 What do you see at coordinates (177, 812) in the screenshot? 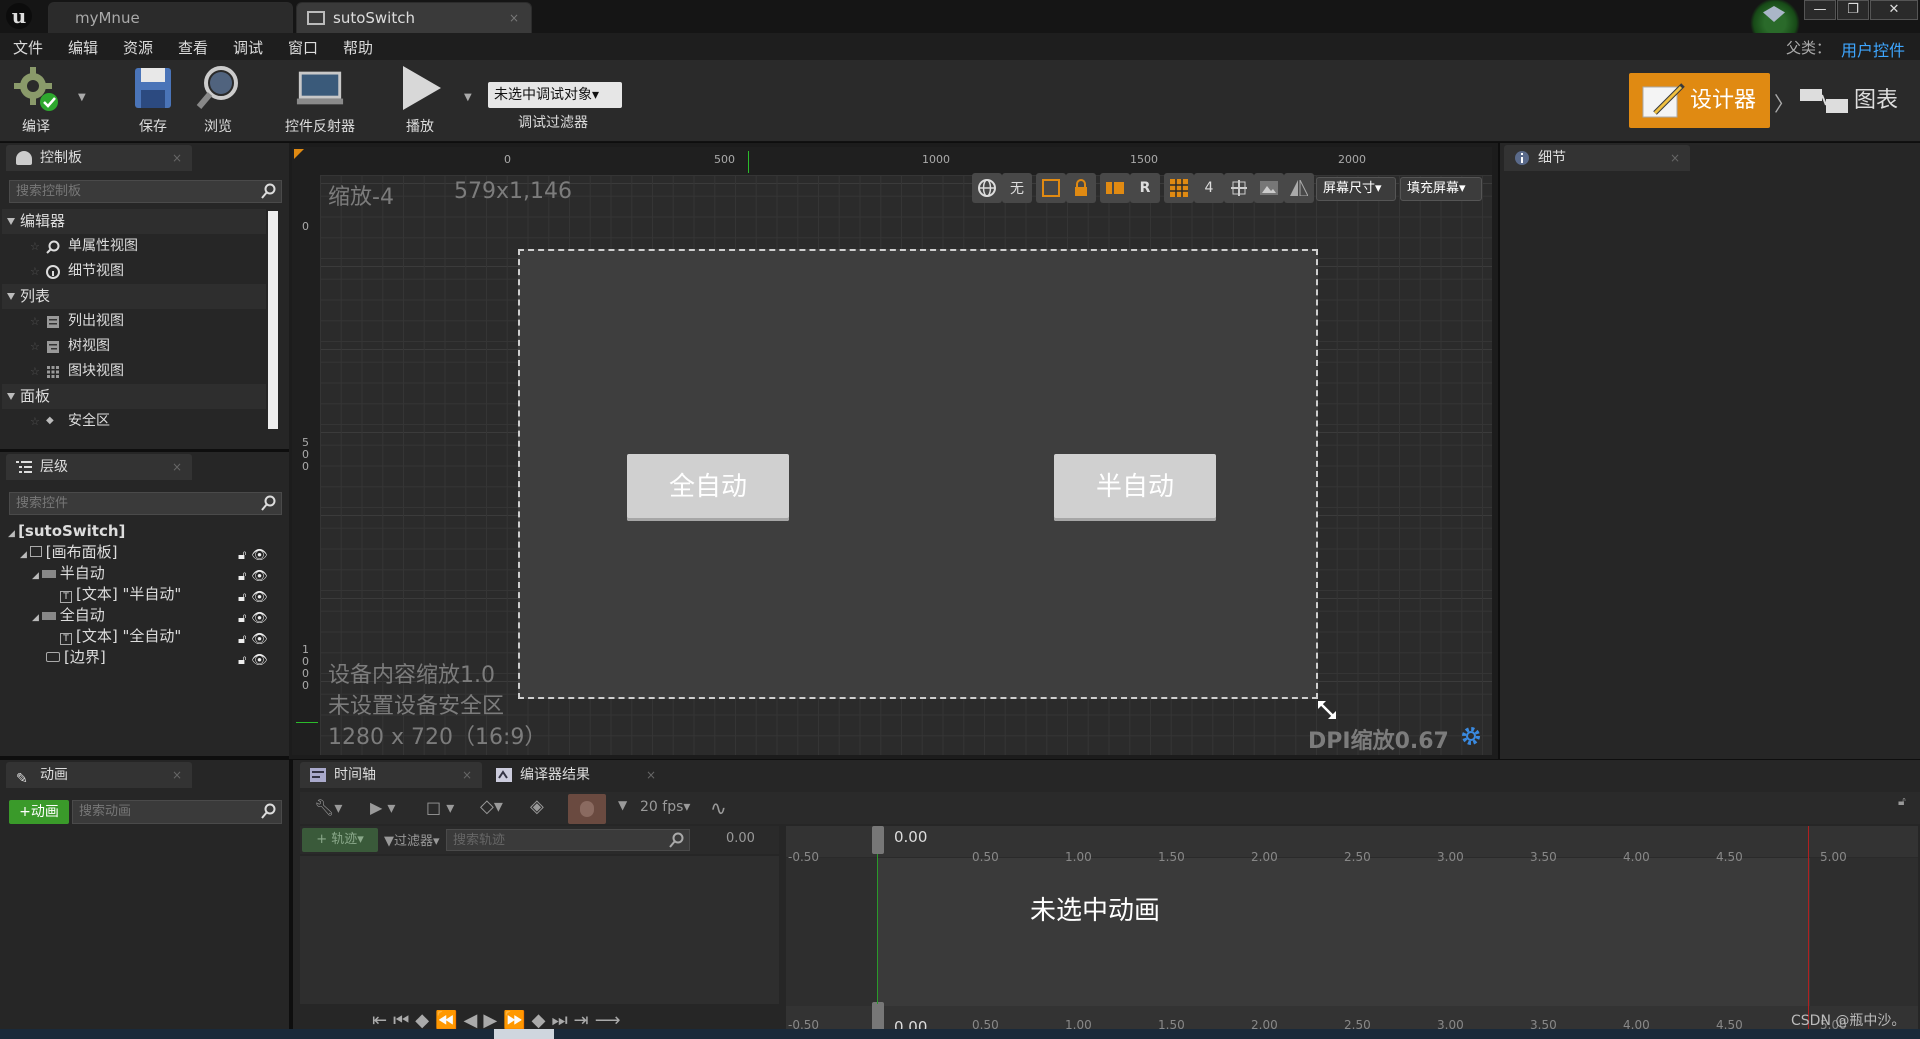
I see `animation-search-input: 搜索动画` at bounding box center [177, 812].